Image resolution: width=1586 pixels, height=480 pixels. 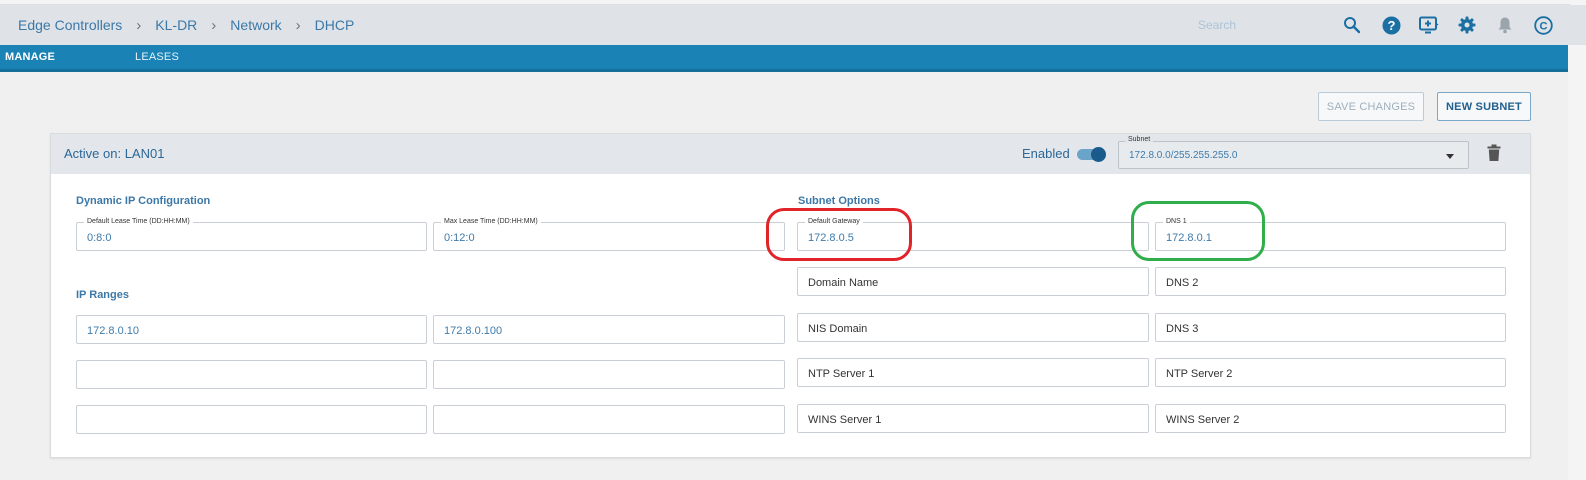 What do you see at coordinates (70, 25) in the screenshot?
I see `breadcrumb-edge-controllers: Edge Controllers` at bounding box center [70, 25].